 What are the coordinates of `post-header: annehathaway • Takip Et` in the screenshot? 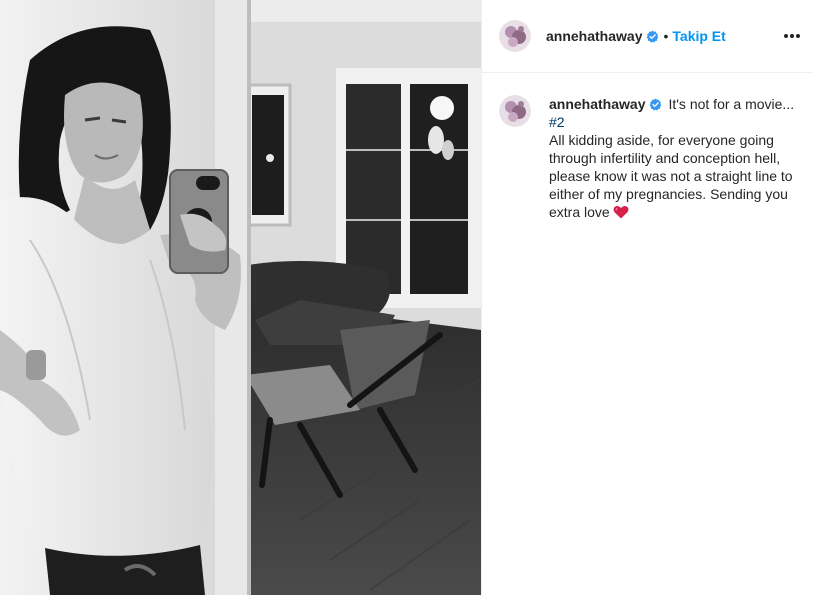 It's located at (647, 36).